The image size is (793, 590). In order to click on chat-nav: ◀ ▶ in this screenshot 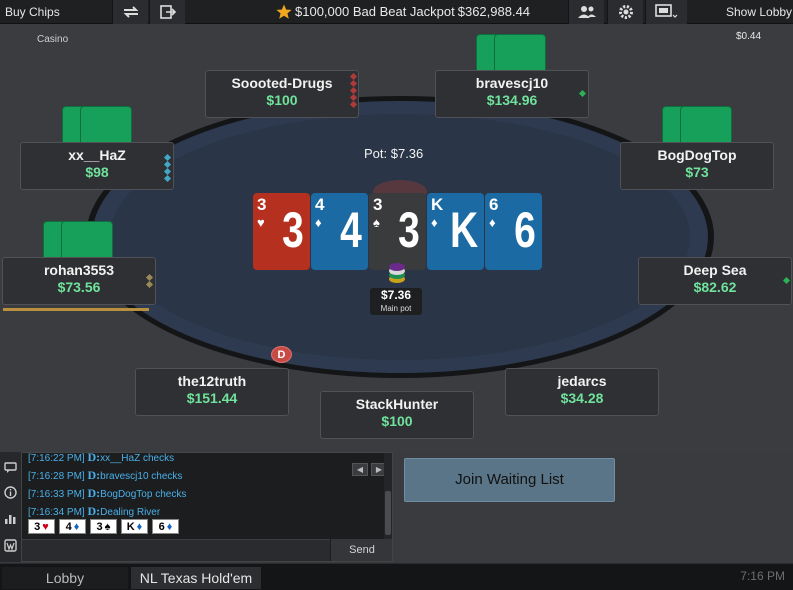, I will do `click(369, 469)`.